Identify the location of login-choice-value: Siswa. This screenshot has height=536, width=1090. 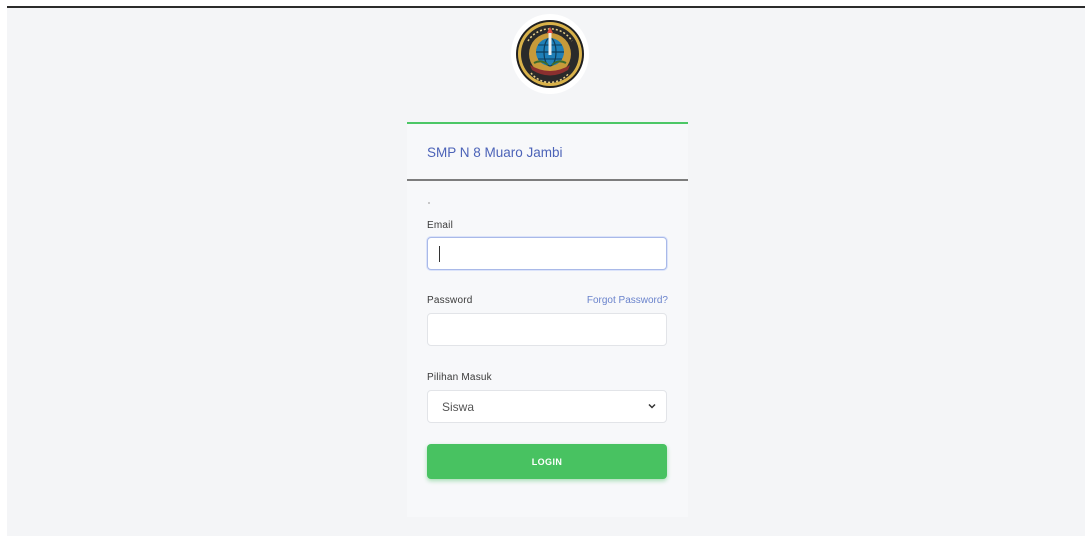
(458, 407).